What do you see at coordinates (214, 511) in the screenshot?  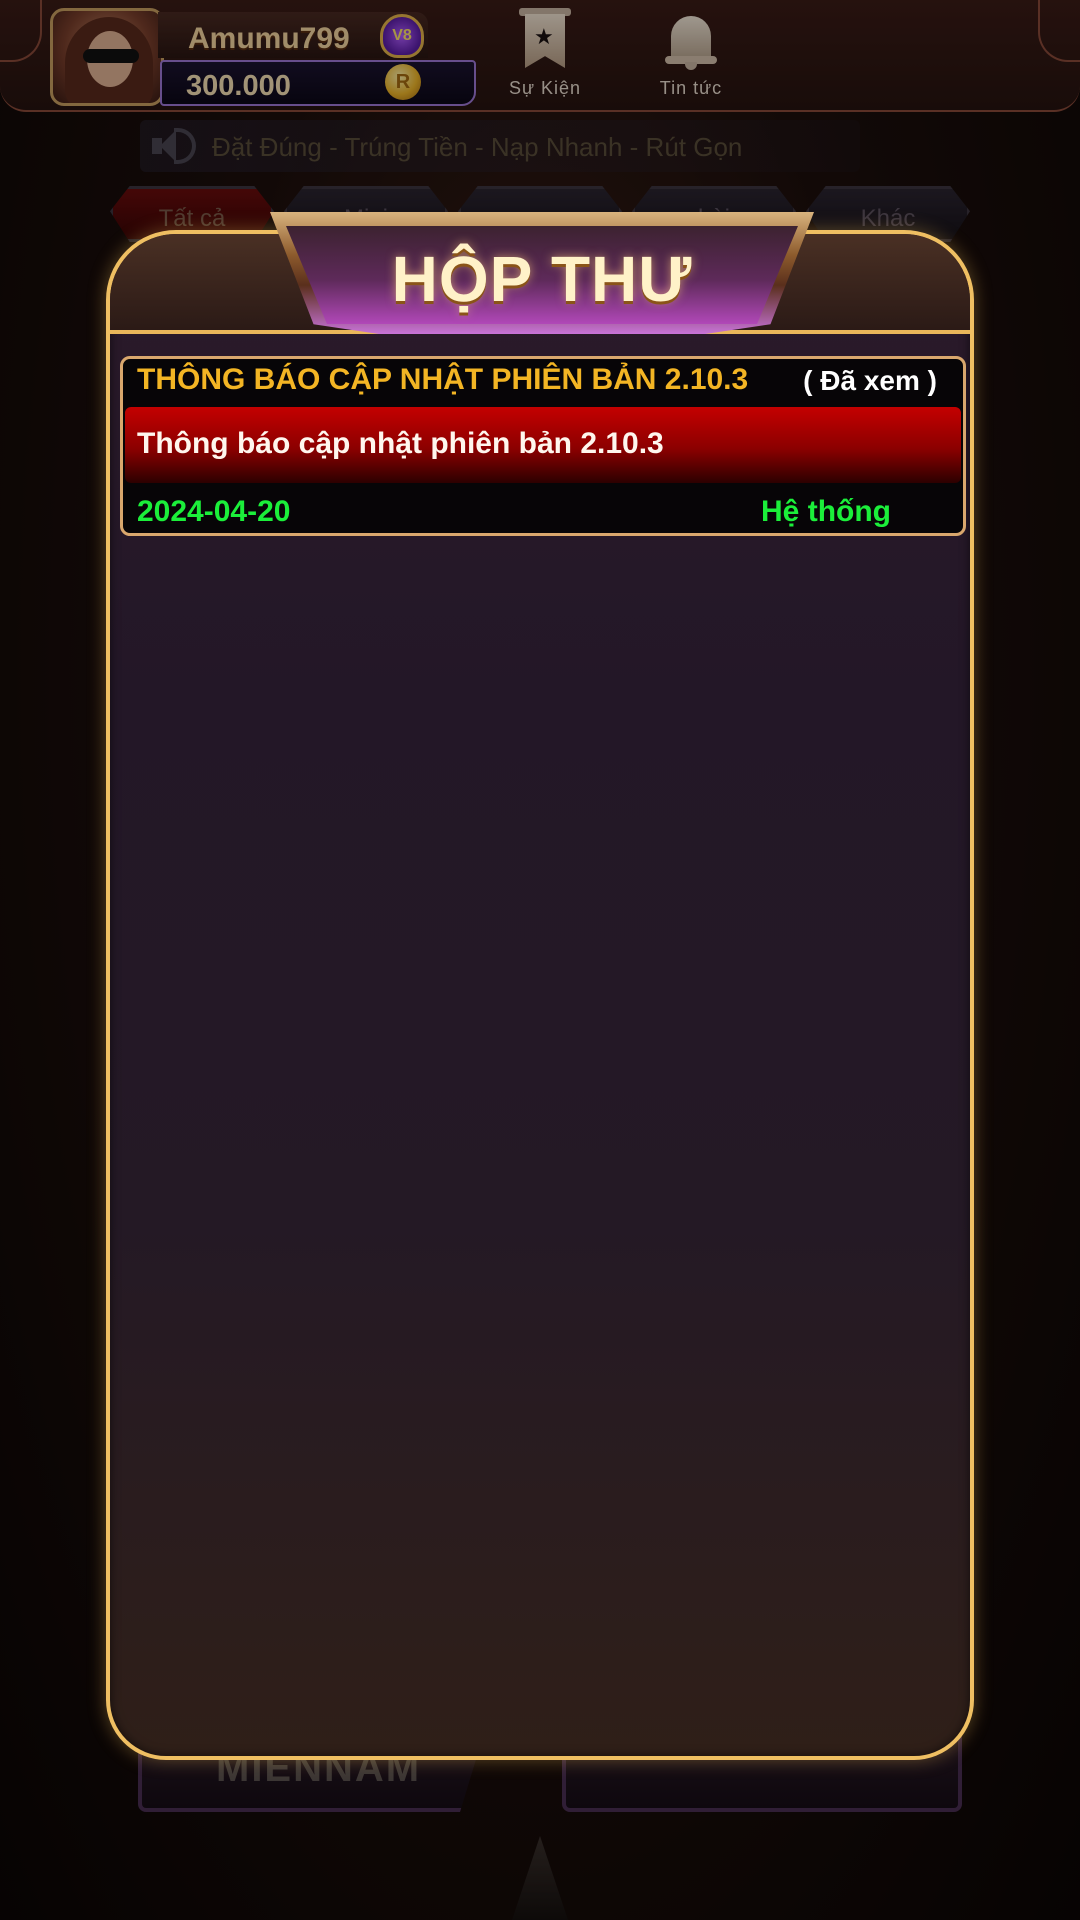 I see `message-date: 2024-04-20` at bounding box center [214, 511].